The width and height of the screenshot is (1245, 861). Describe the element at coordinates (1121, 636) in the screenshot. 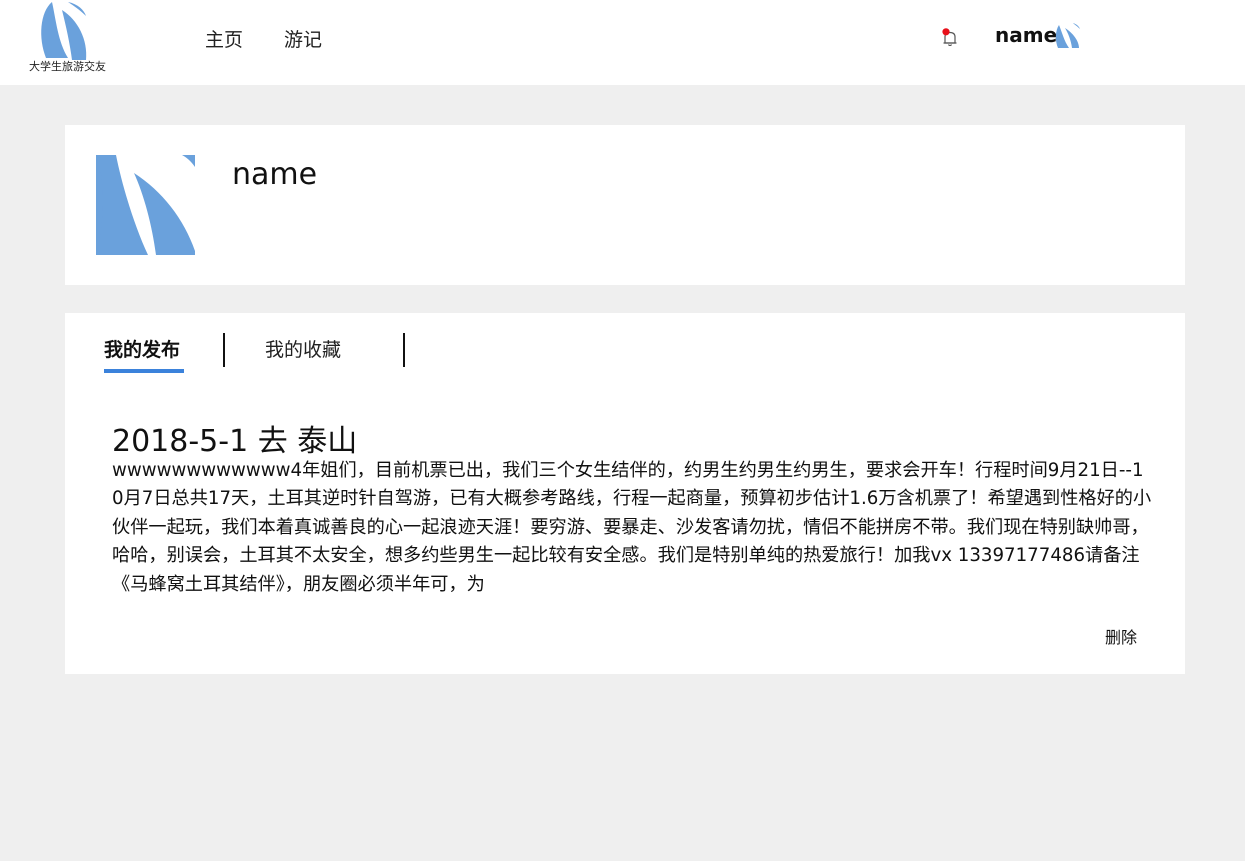

I see `delete-button: 删除` at that location.